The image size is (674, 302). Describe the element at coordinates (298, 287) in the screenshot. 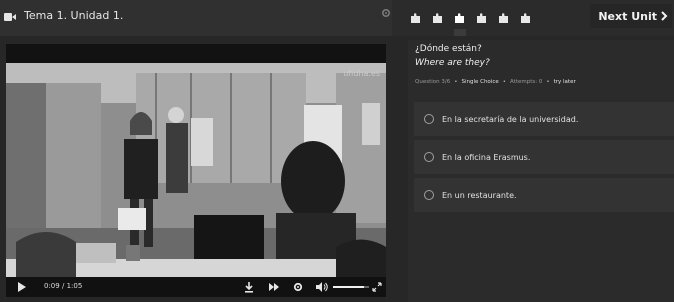

I see `settings-gear-icon` at that location.